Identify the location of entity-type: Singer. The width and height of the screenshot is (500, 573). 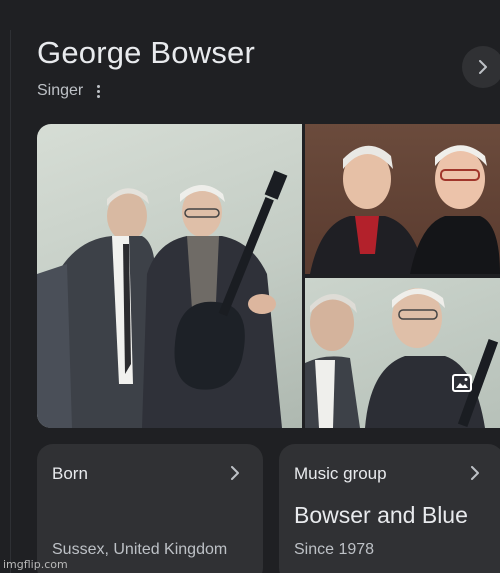
(60, 90).